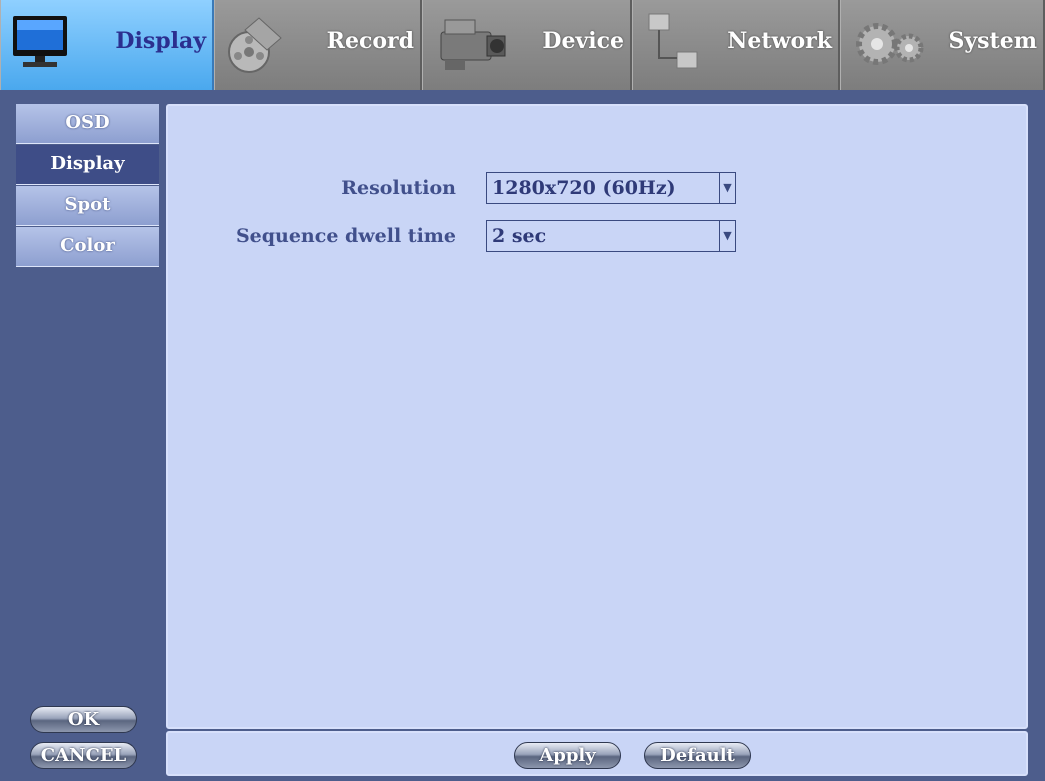 The height and width of the screenshot is (781, 1045). Describe the element at coordinates (83, 719) in the screenshot. I see `ok-button: OK` at that location.